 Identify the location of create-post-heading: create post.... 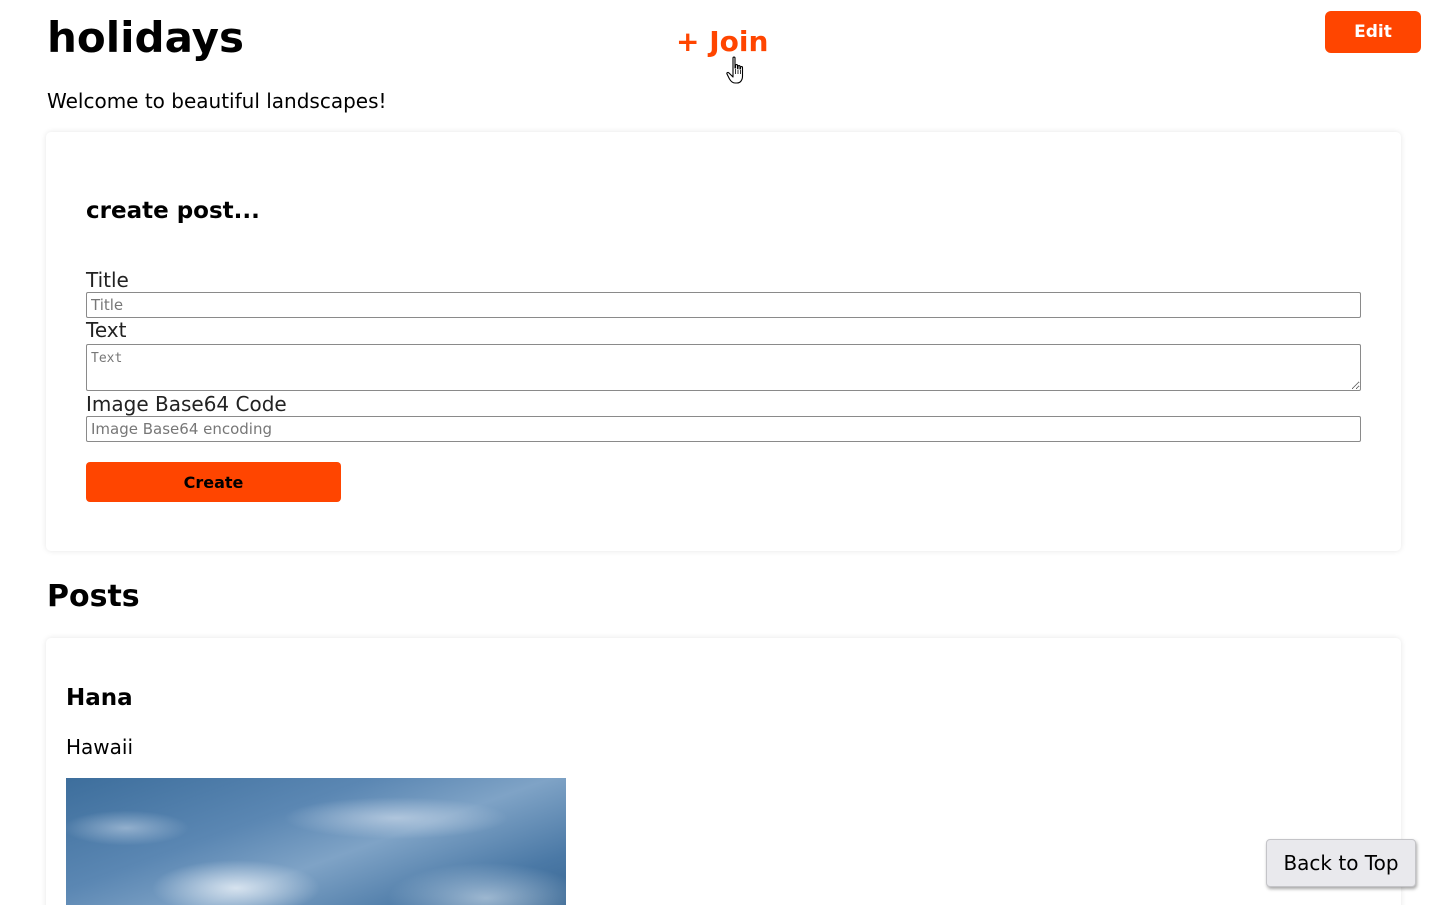
(173, 211).